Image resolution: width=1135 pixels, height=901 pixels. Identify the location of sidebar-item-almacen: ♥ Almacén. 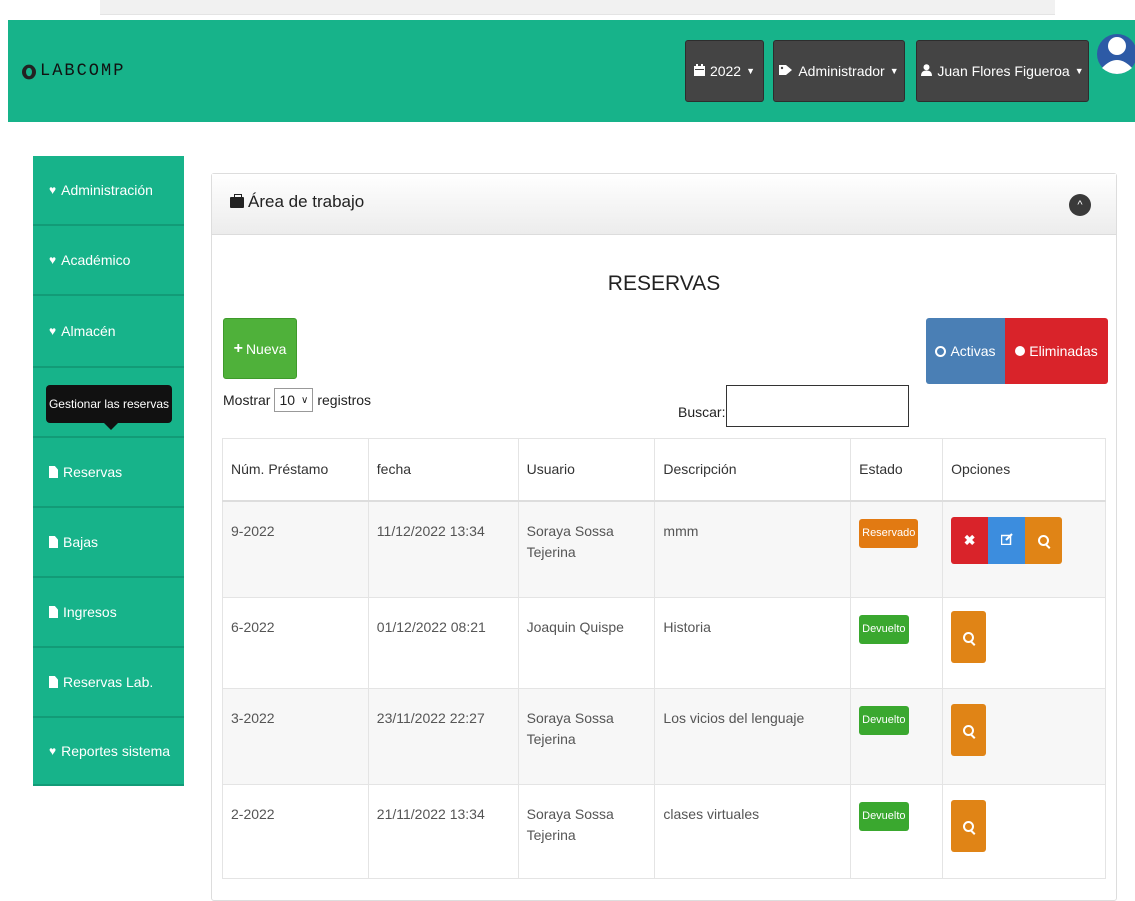
(108, 332).